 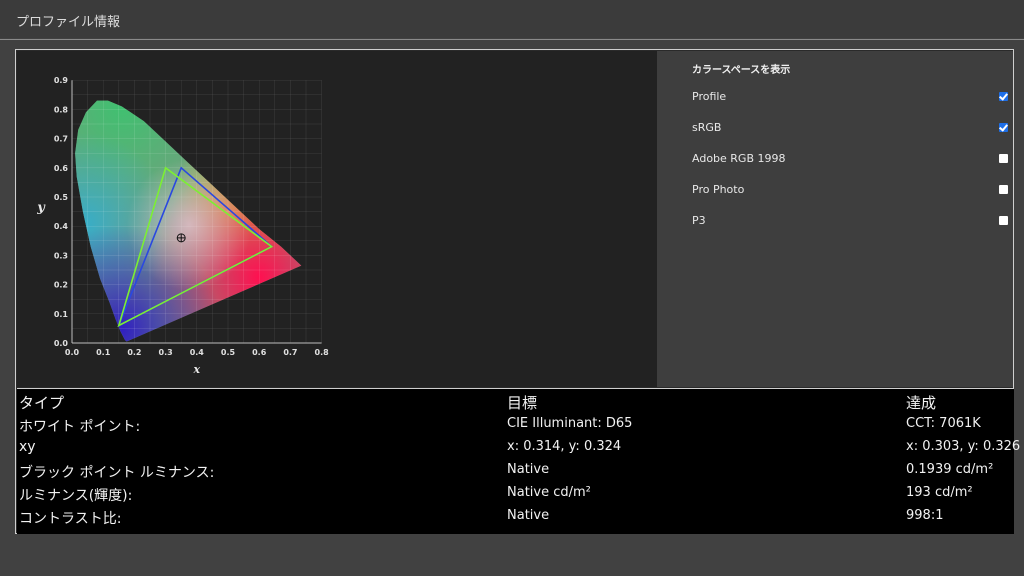 I want to click on colorspace-label: P3, so click(x=699, y=220).